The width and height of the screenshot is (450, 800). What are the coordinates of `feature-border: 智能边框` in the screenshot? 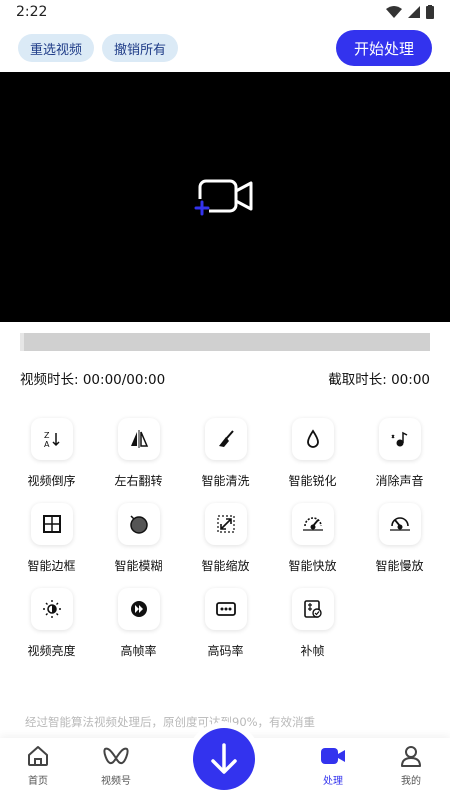 It's located at (51, 538).